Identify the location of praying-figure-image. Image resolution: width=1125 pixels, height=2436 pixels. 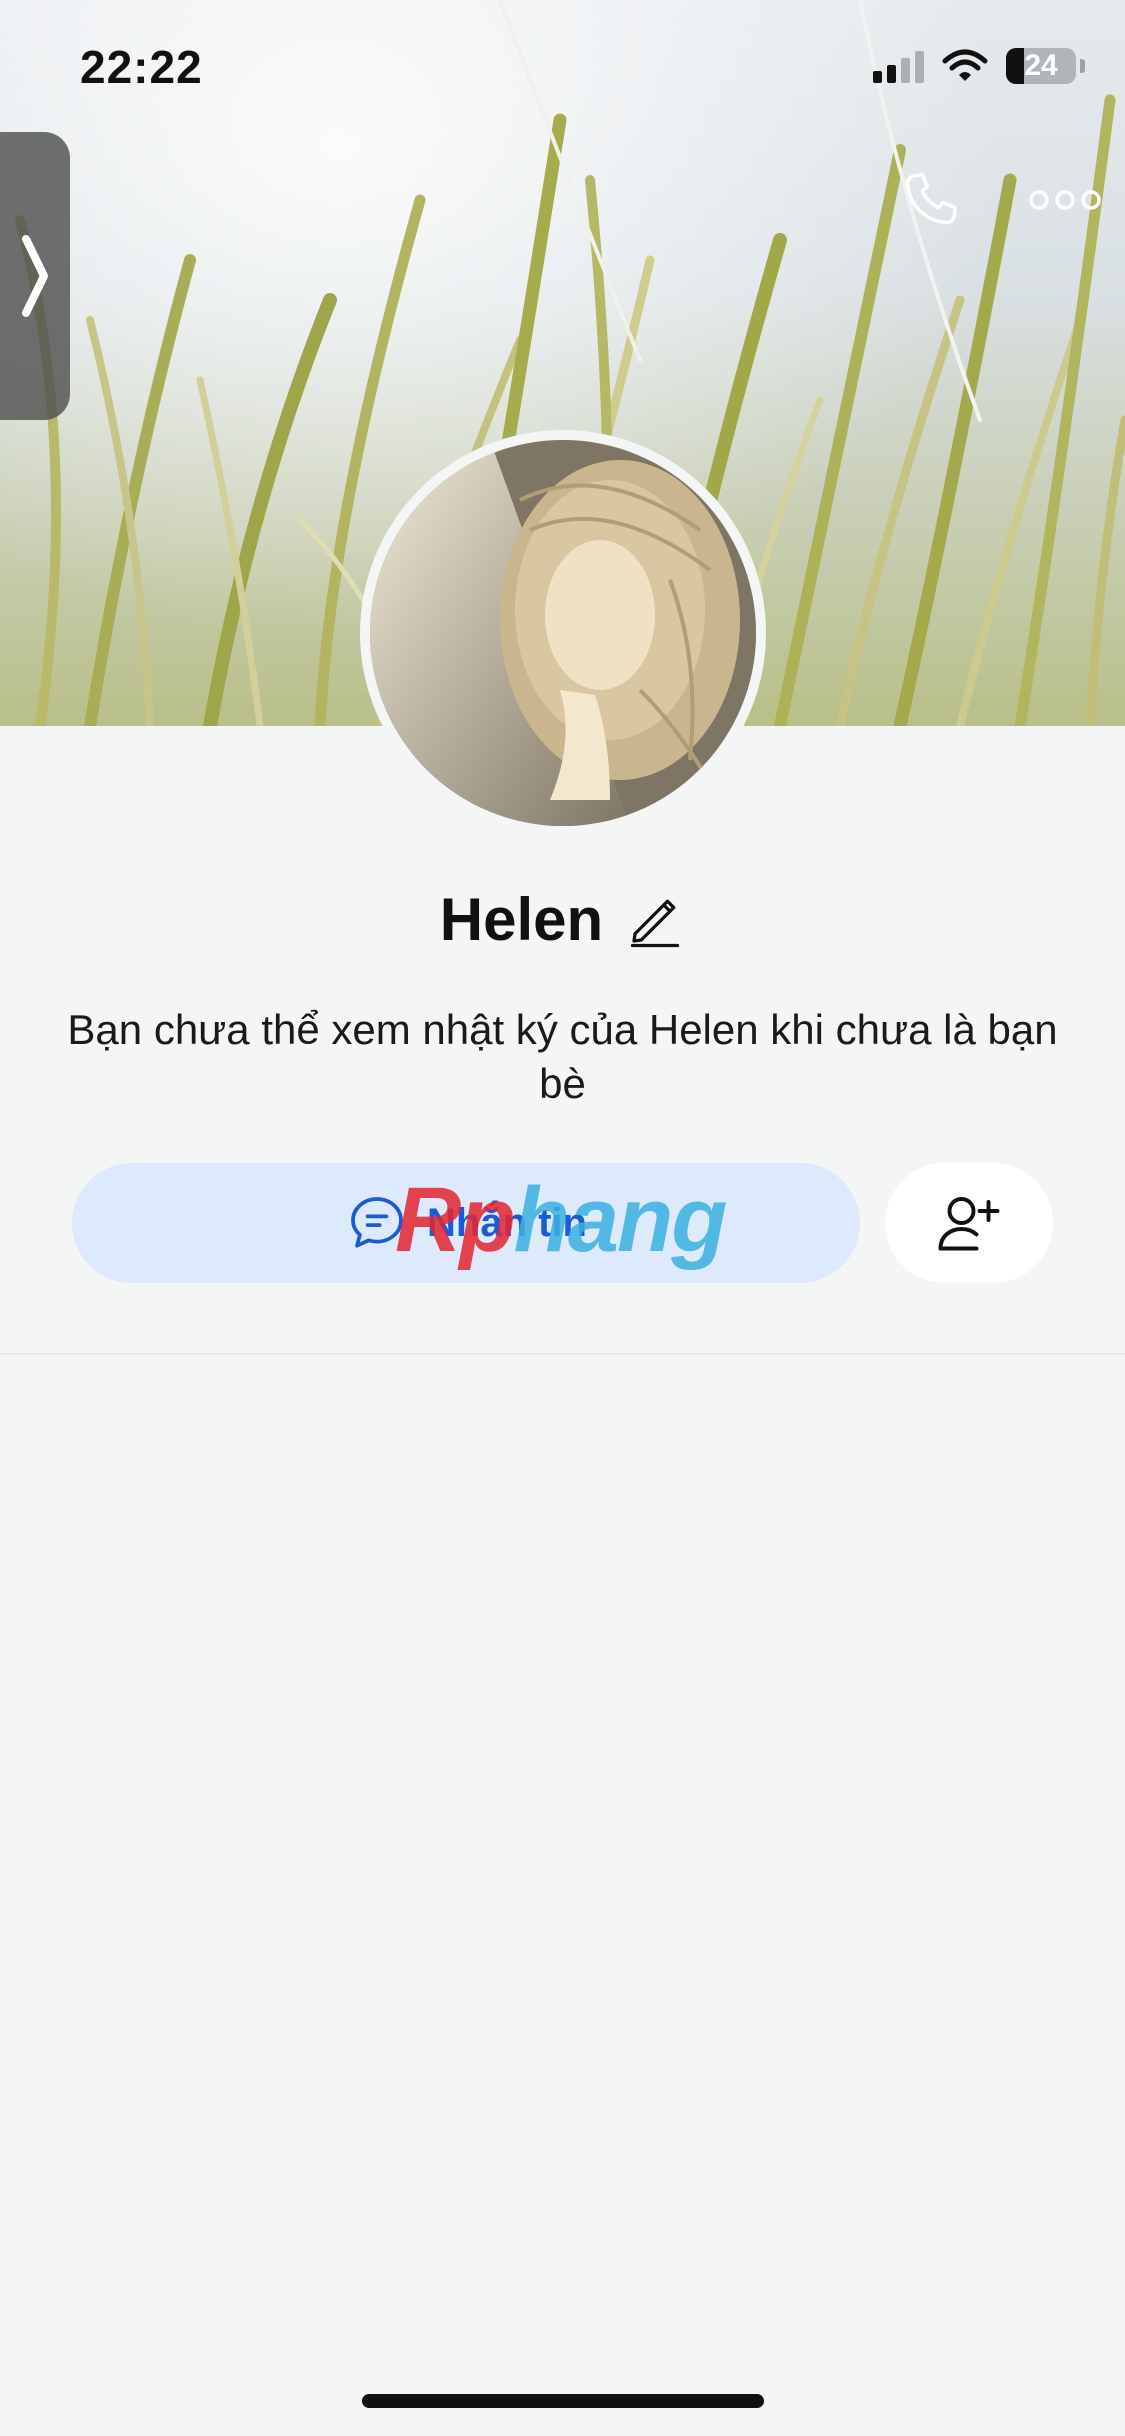
(563, 633).